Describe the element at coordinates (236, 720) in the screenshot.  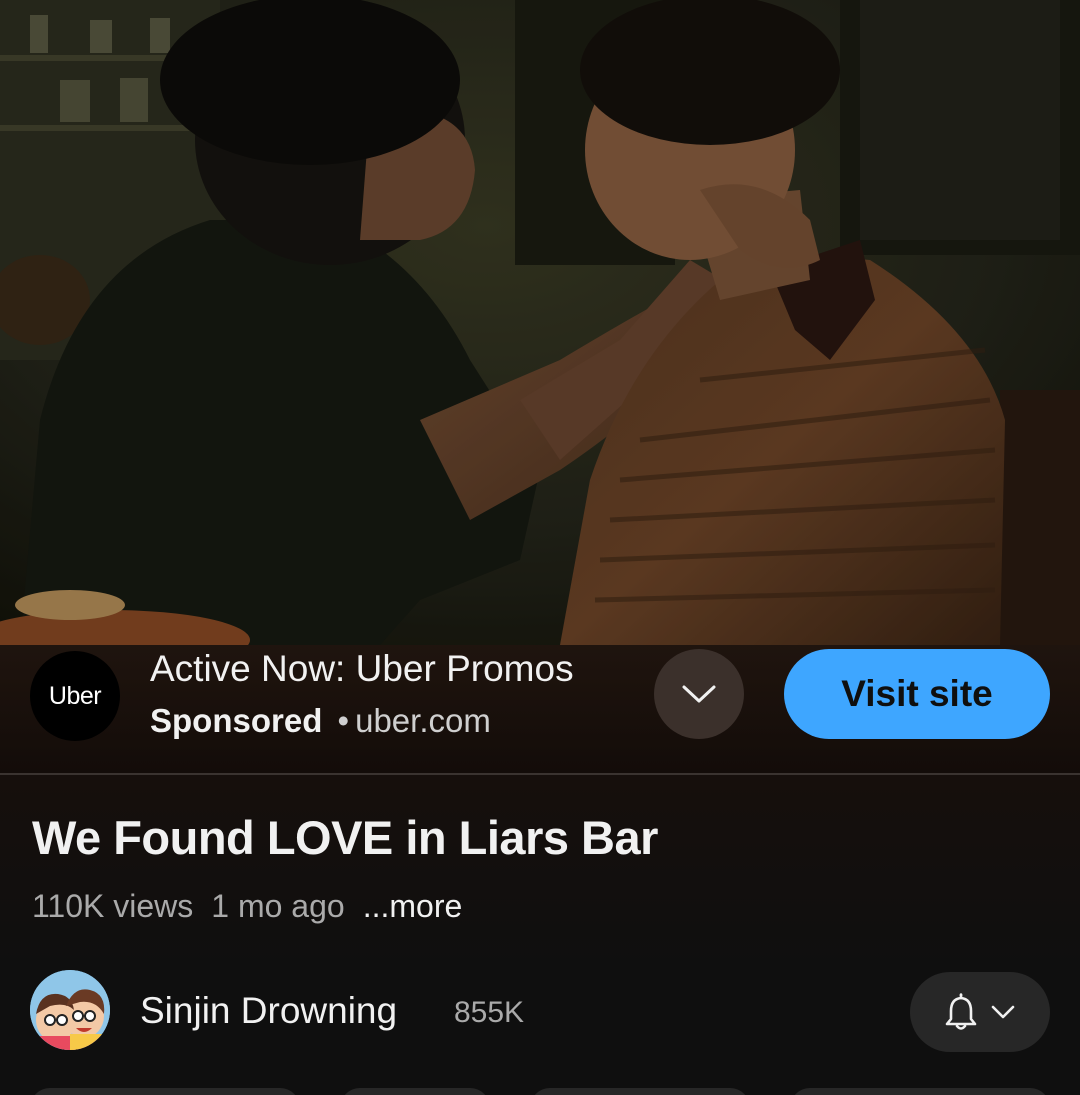
I see `sponsored-label: Sponsored` at that location.